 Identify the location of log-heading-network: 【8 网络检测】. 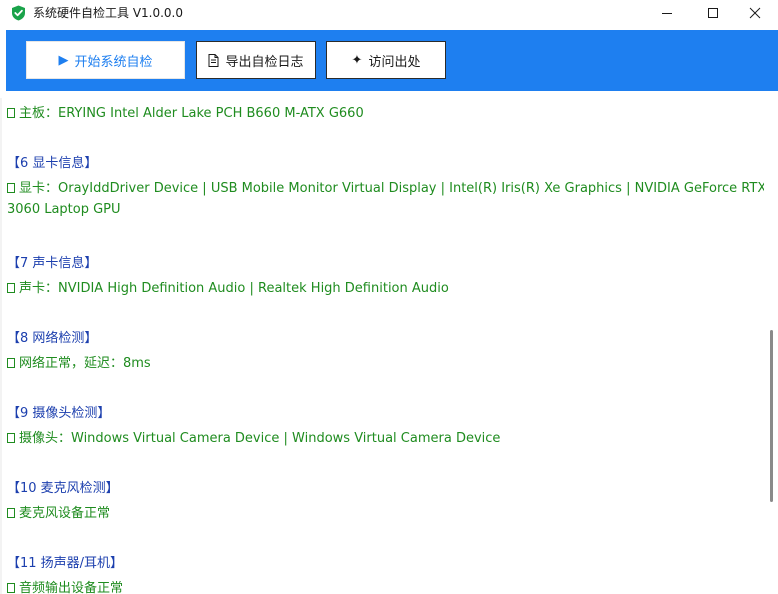
(52, 338).